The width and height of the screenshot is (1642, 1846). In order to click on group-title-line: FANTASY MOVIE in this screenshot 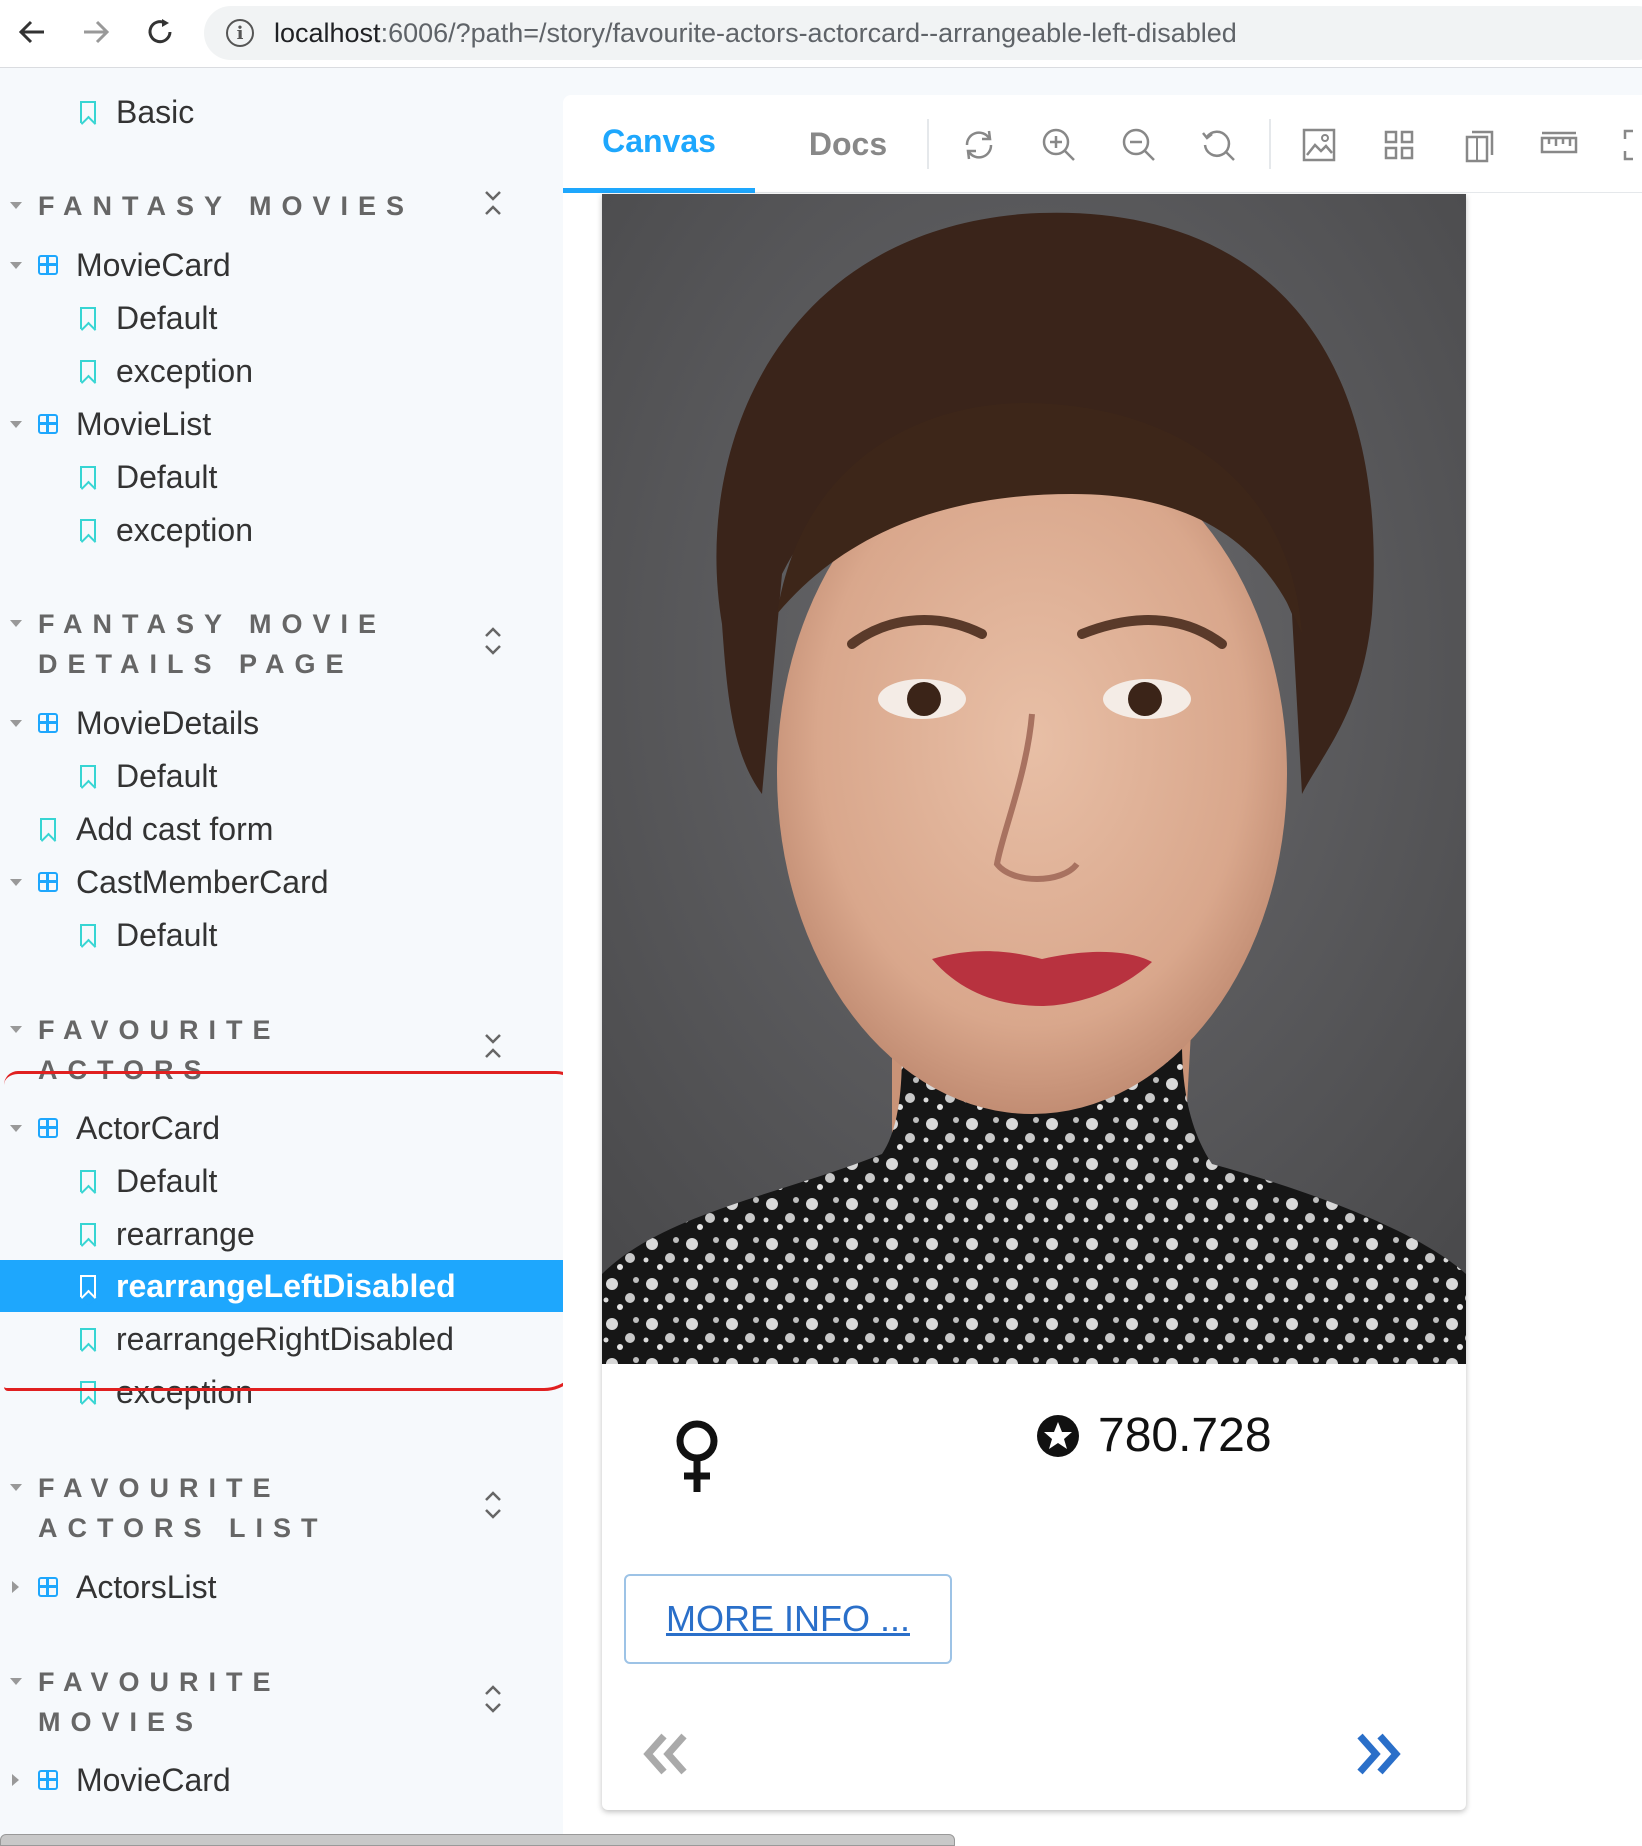, I will do `click(212, 624)`.